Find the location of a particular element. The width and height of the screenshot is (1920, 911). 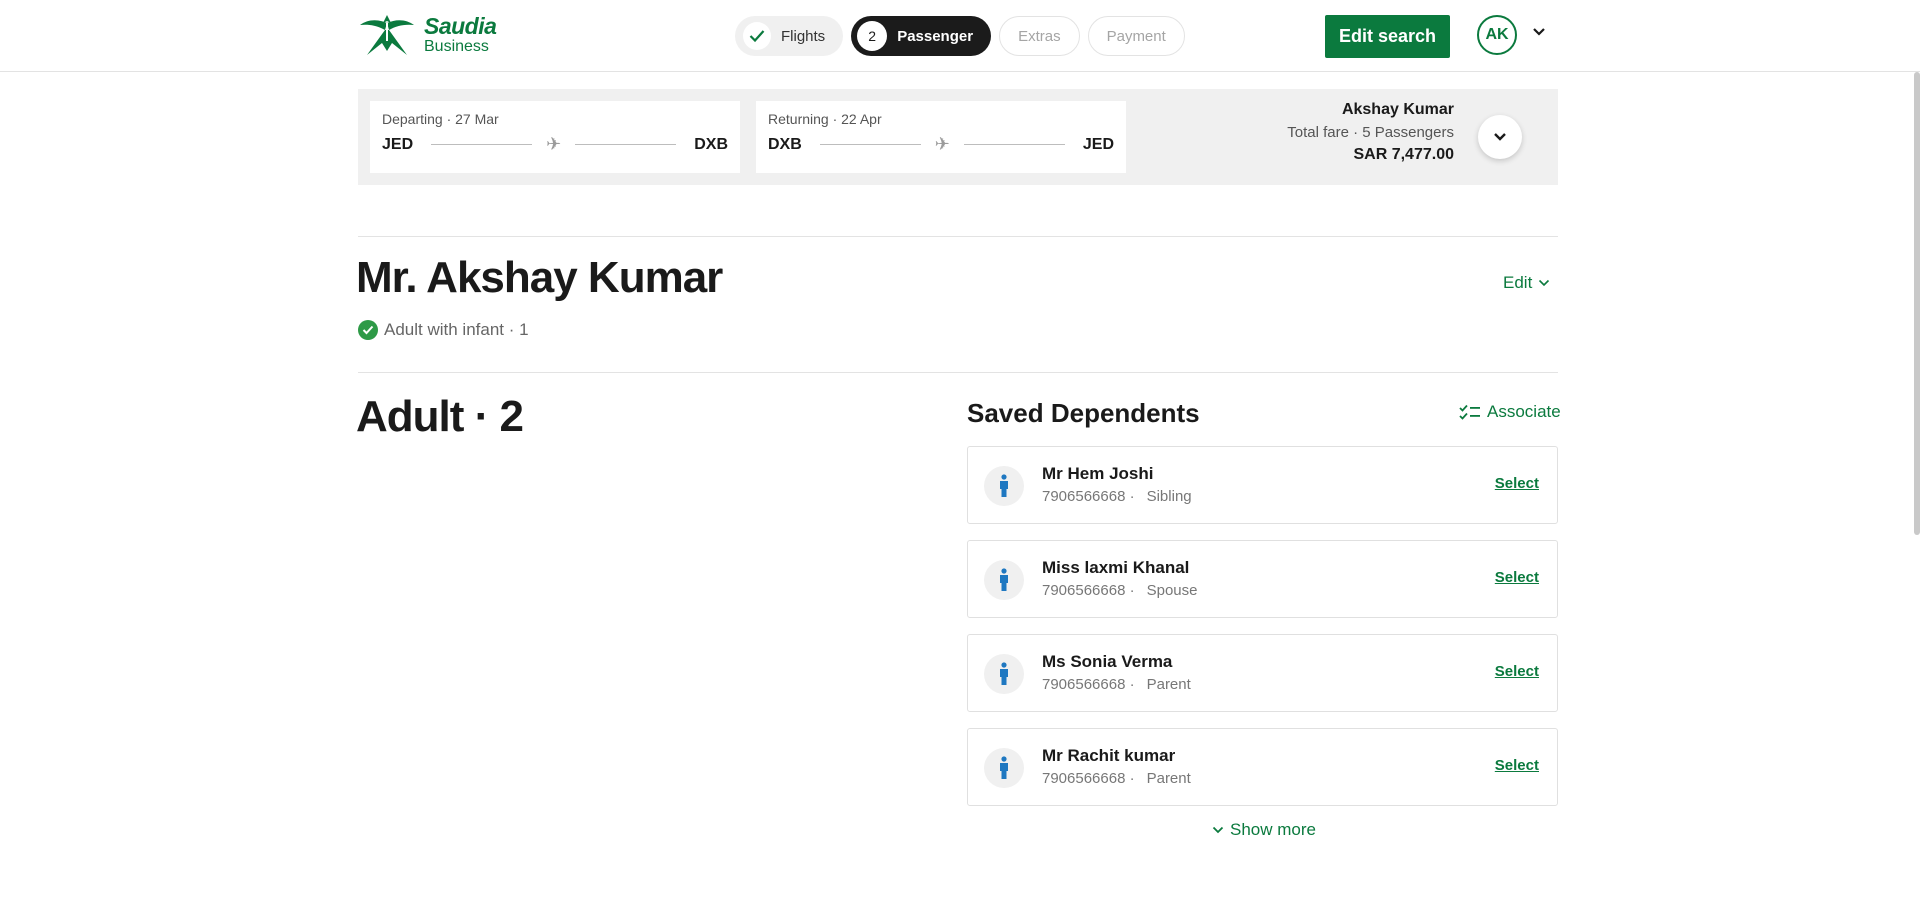

edit-passenger-link: Edit is located at coordinates (1526, 283).